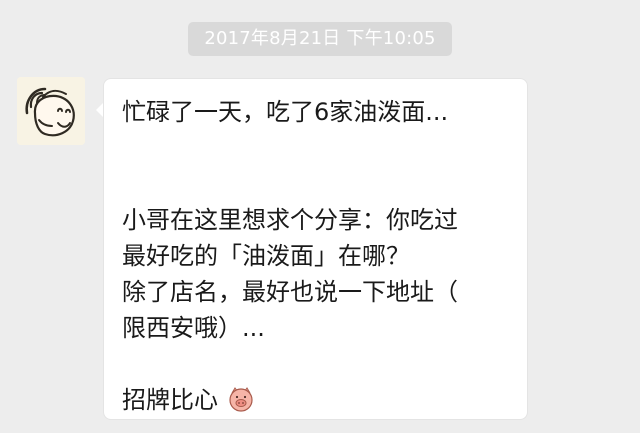 The height and width of the screenshot is (433, 640). What do you see at coordinates (320, 39) in the screenshot?
I see `timestamp: 2017年8月21日 下午10:05` at bounding box center [320, 39].